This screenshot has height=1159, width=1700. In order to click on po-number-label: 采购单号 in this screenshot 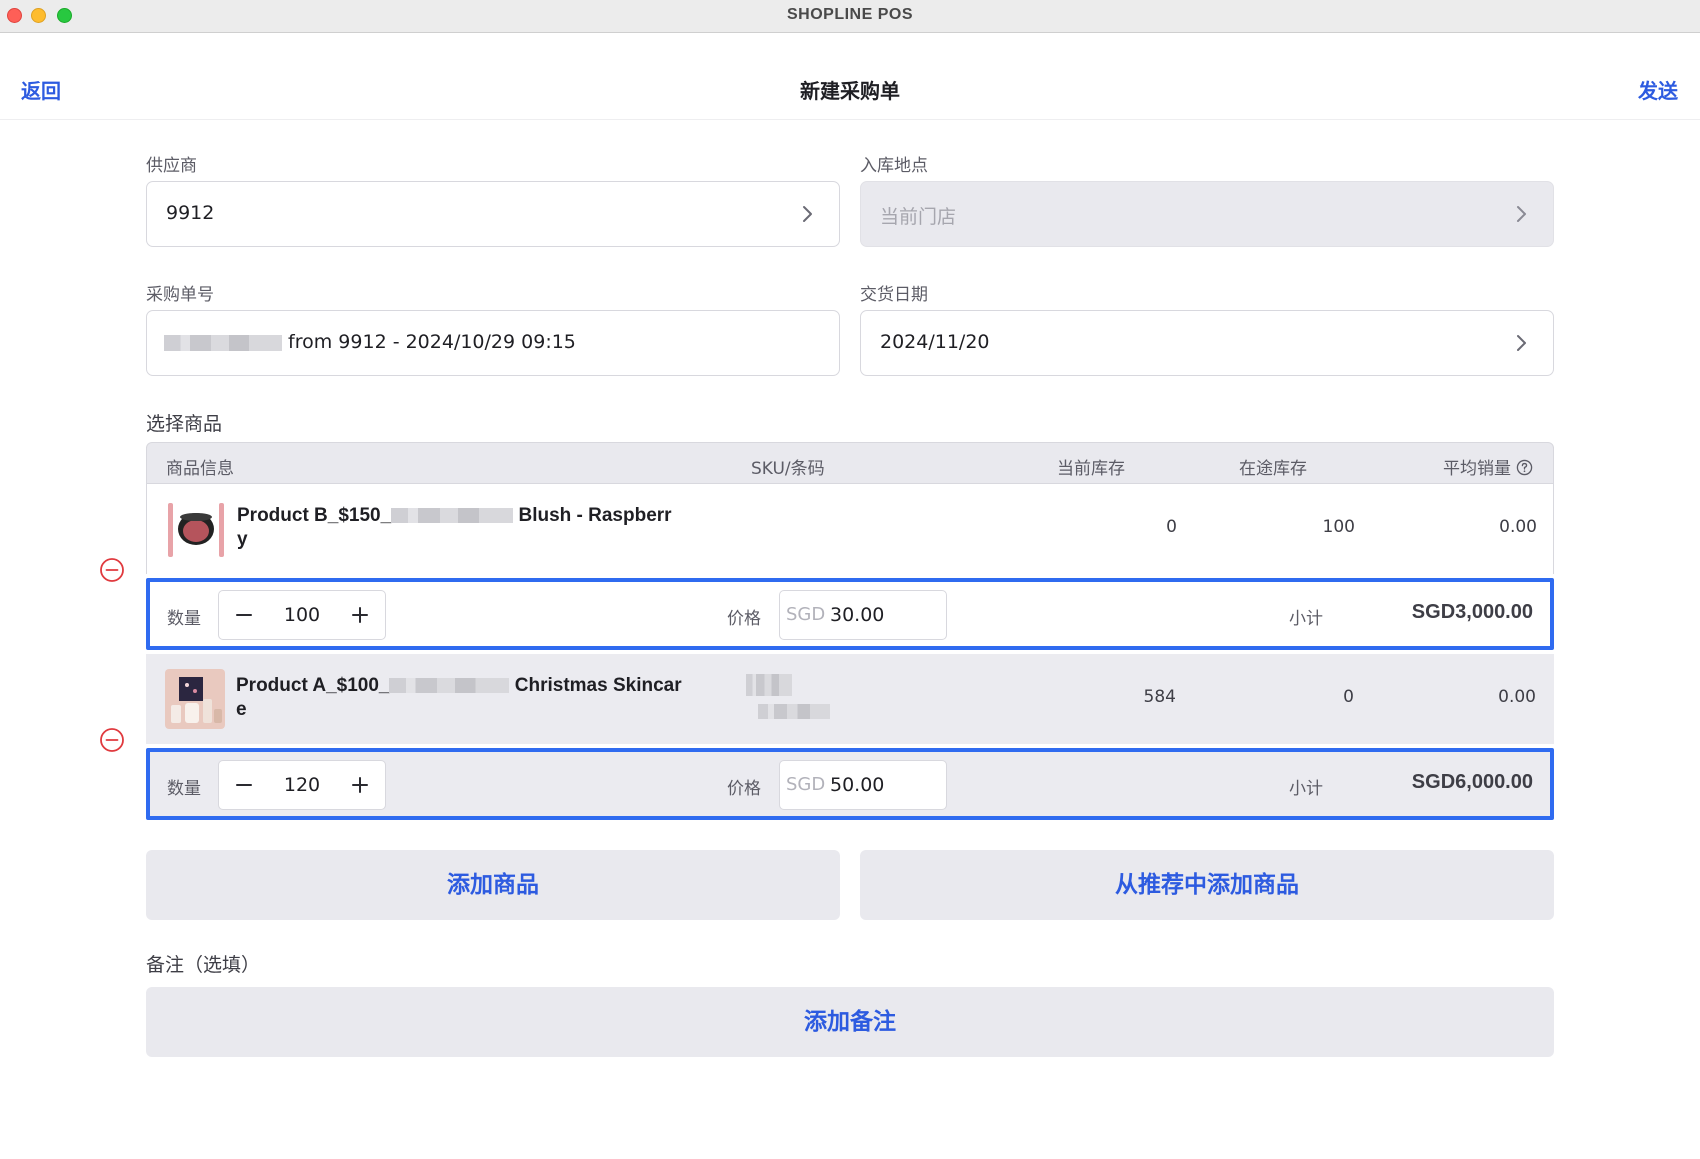, I will do `click(180, 295)`.